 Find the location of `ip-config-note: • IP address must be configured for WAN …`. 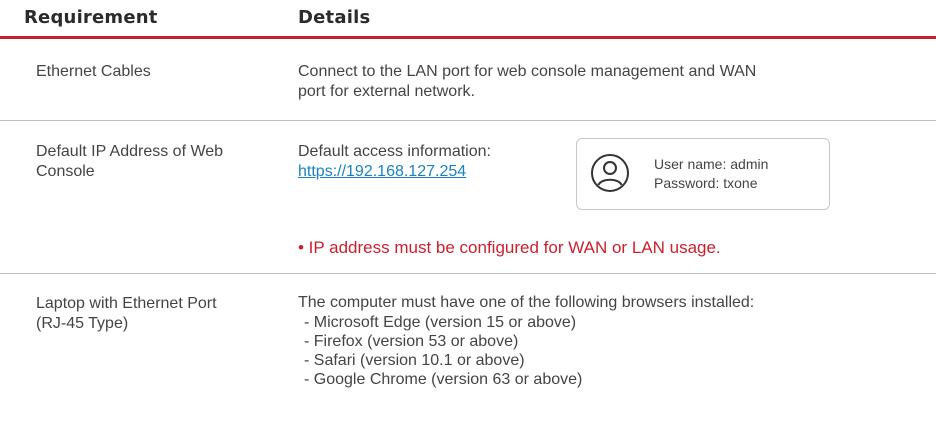

ip-config-note: • IP address must be configured for WAN … is located at coordinates (509, 247).